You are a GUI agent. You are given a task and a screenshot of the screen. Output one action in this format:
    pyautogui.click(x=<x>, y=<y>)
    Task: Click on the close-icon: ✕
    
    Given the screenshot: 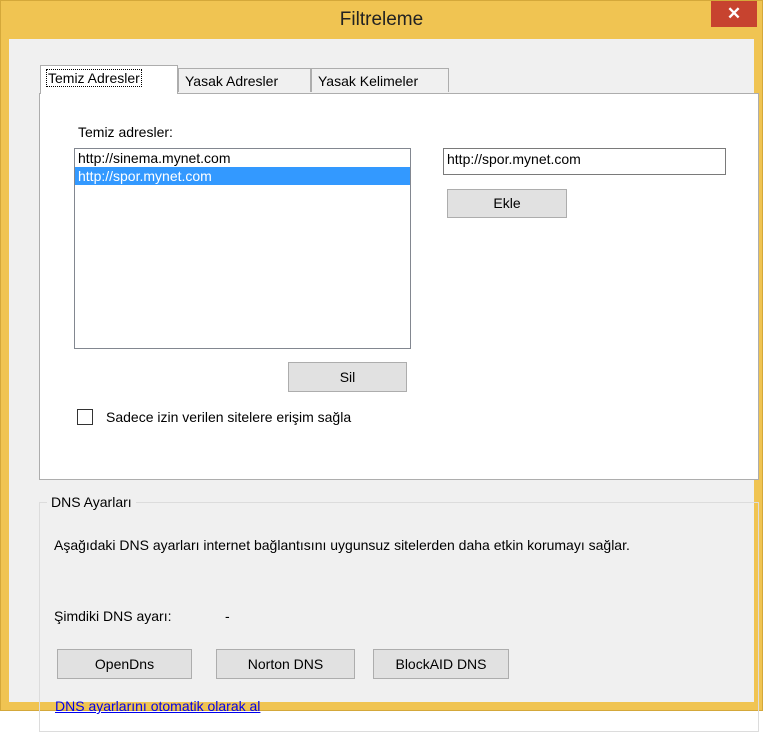 What is the action you would take?
    pyautogui.click(x=734, y=13)
    